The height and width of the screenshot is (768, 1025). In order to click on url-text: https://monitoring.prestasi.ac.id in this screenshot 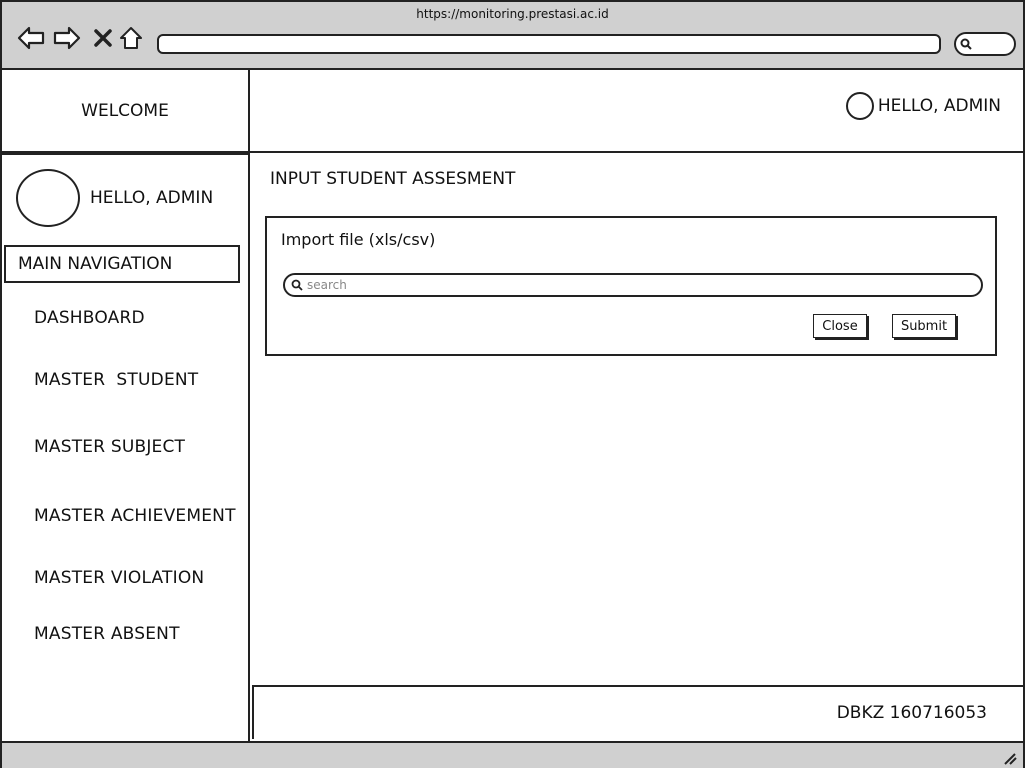, I will do `click(512, 14)`.